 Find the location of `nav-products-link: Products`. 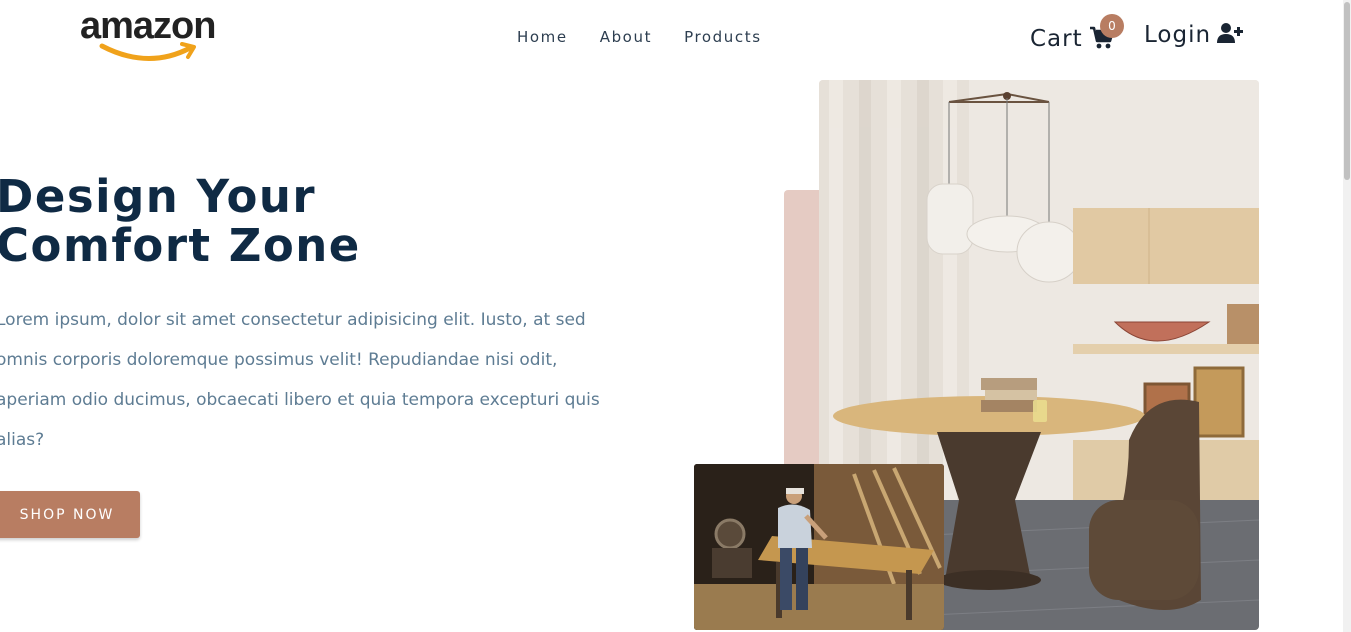

nav-products-link: Products is located at coordinates (723, 37).